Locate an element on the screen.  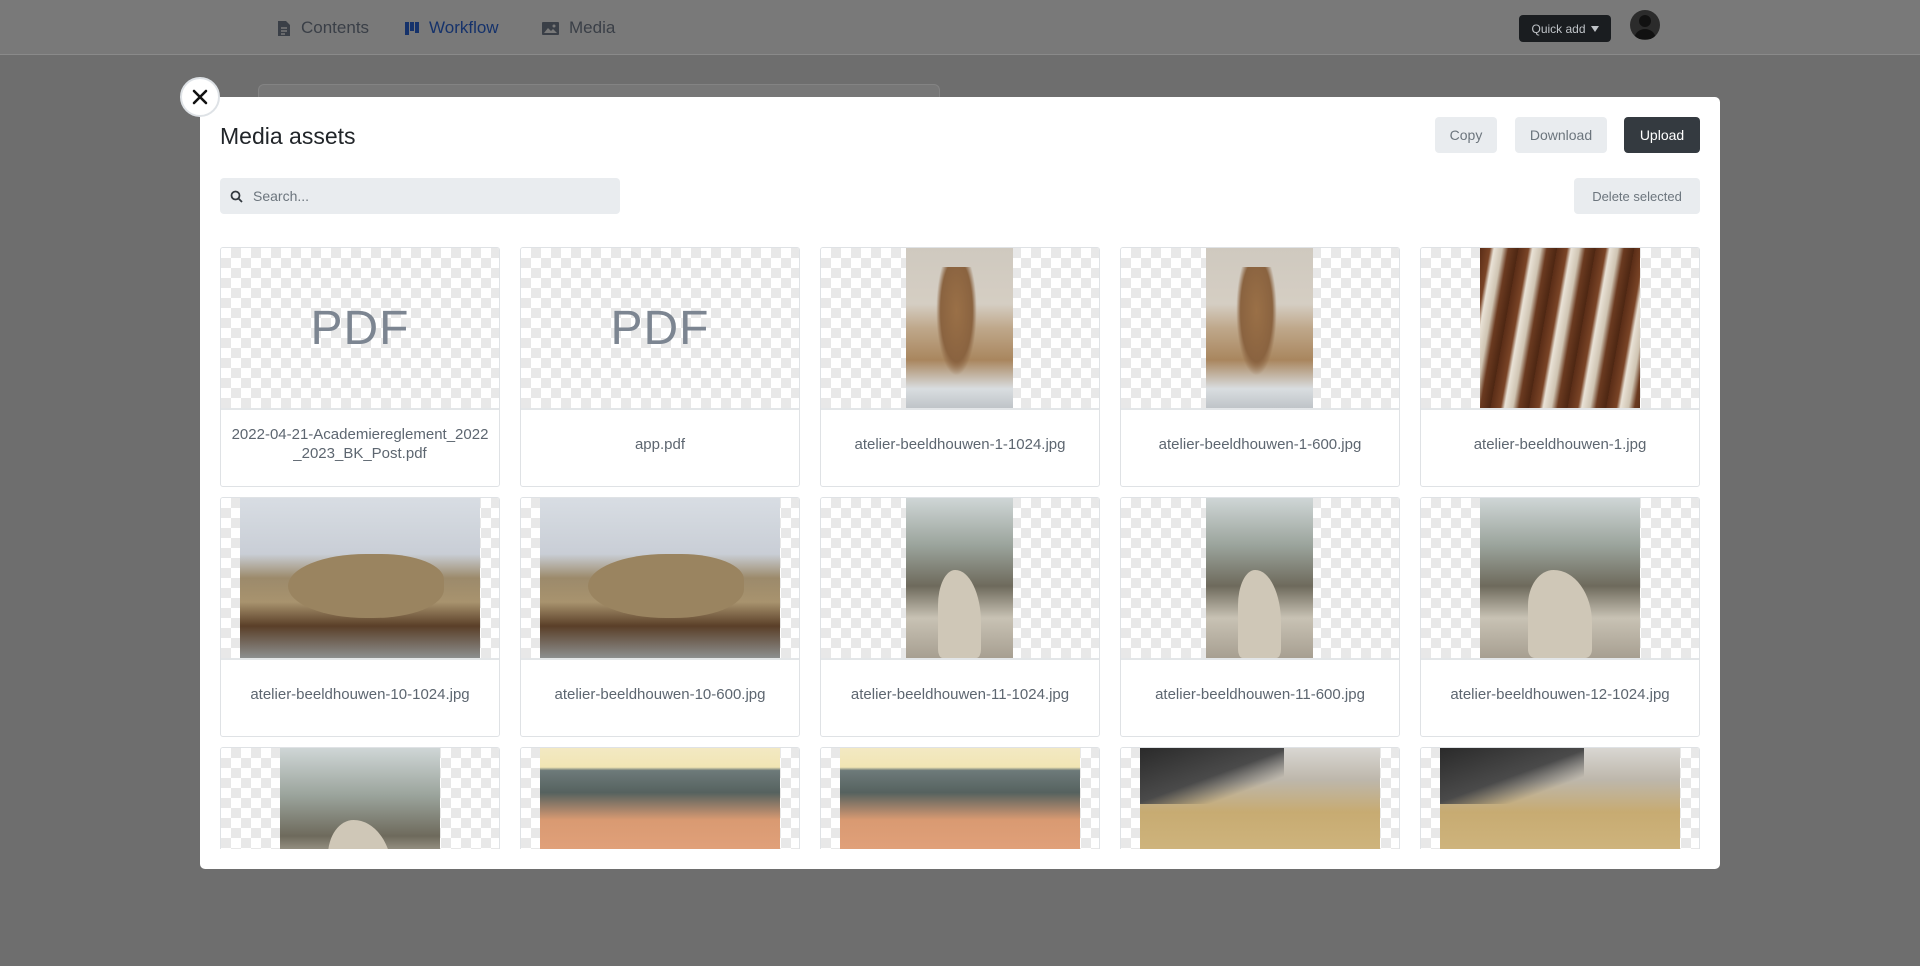
asset-card: atelier-beeldhouwen-11-1024.jpg is located at coordinates (960, 617).